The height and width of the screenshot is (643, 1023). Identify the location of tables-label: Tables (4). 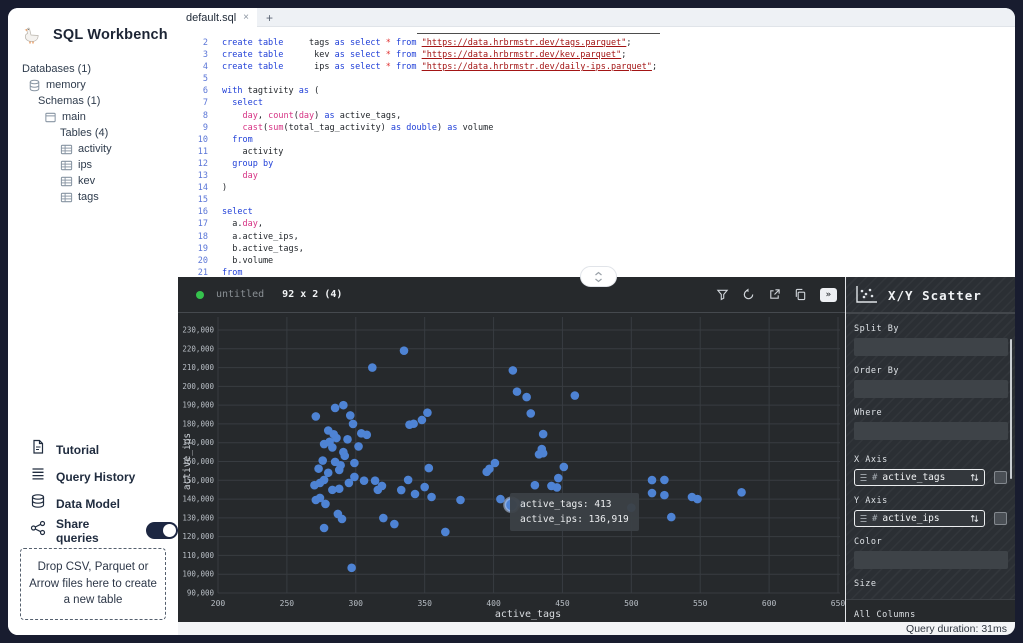
(84, 133).